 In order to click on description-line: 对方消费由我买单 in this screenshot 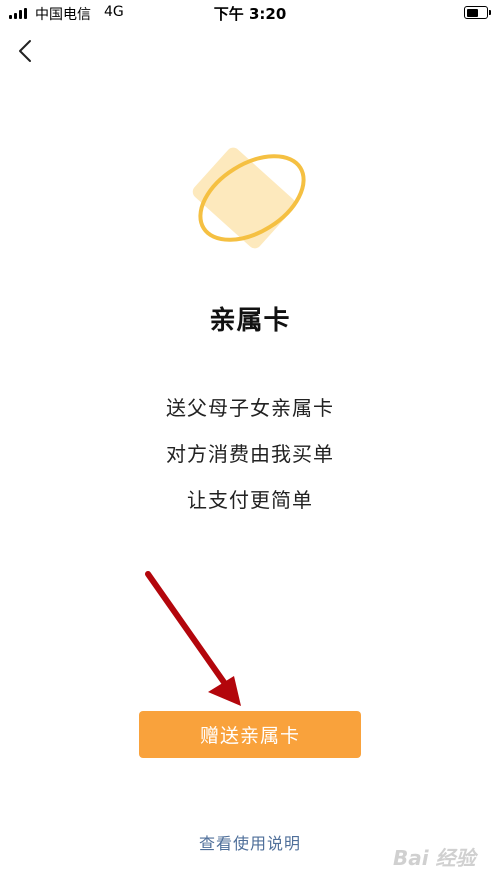, I will do `click(250, 454)`.